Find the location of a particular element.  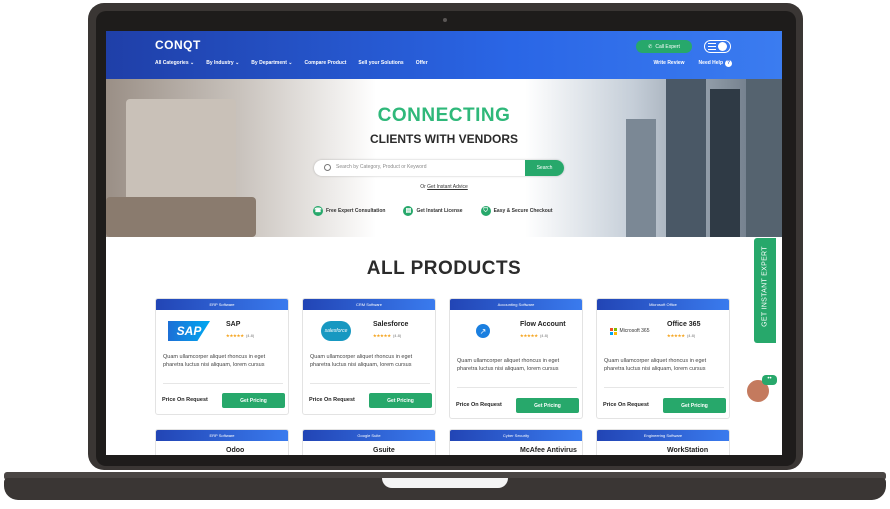

call-expert-label: Call Expert is located at coordinates (667, 46).